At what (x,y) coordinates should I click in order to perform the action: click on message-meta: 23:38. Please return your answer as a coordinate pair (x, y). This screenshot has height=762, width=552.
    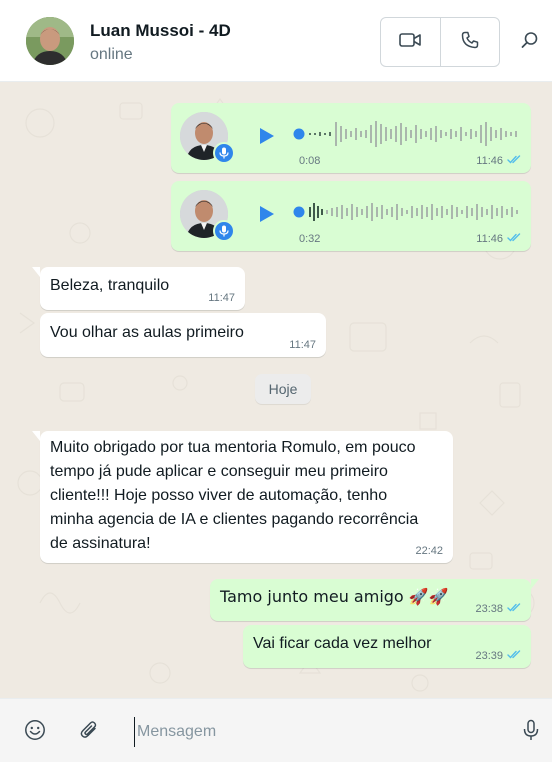
    Looking at the image, I should click on (498, 609).